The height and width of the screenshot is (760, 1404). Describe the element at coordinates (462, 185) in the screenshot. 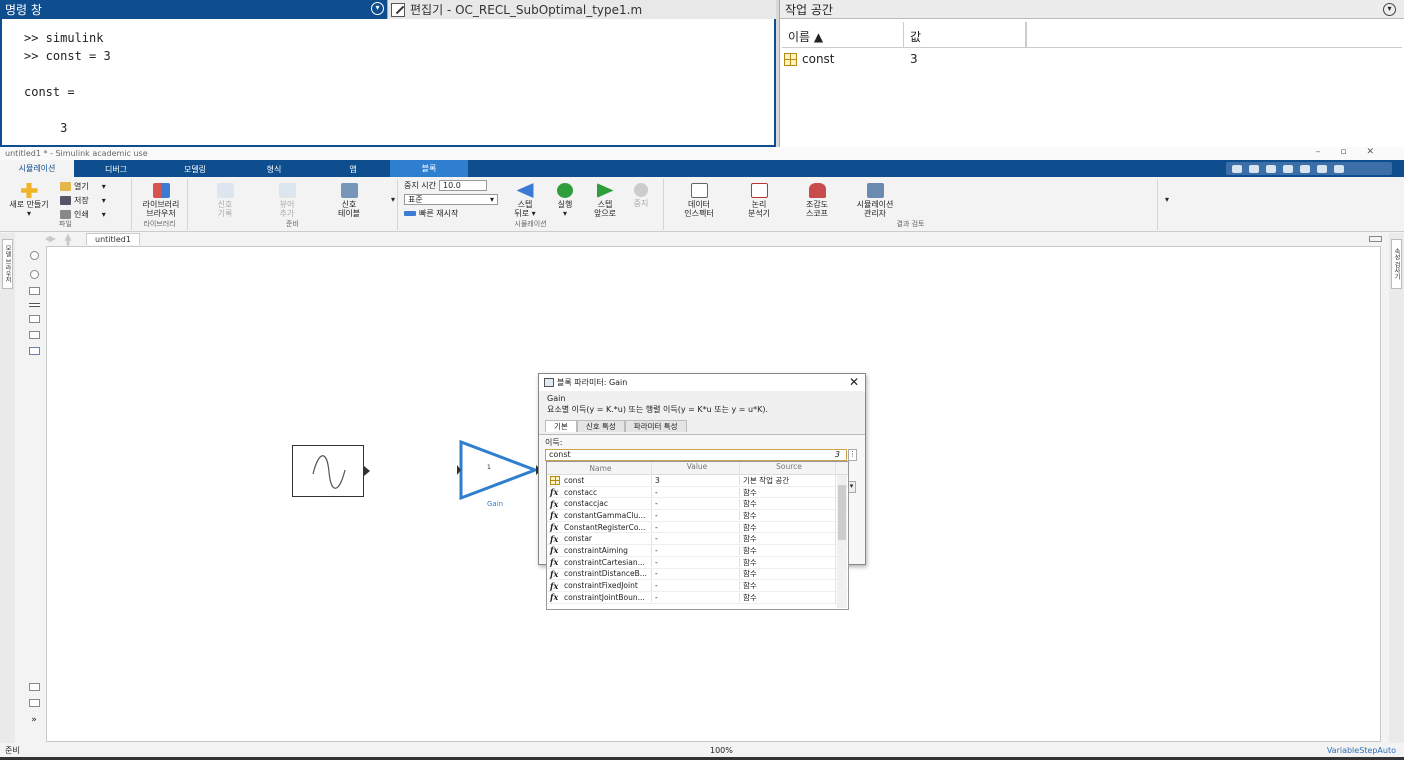

I see `stop-time-input: 10.0` at that location.